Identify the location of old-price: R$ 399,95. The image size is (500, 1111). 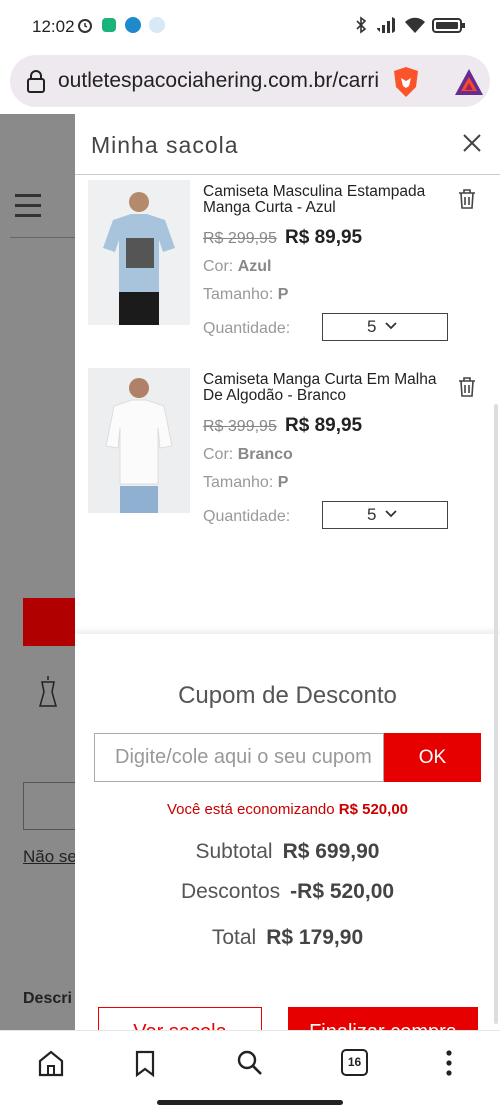
(240, 426).